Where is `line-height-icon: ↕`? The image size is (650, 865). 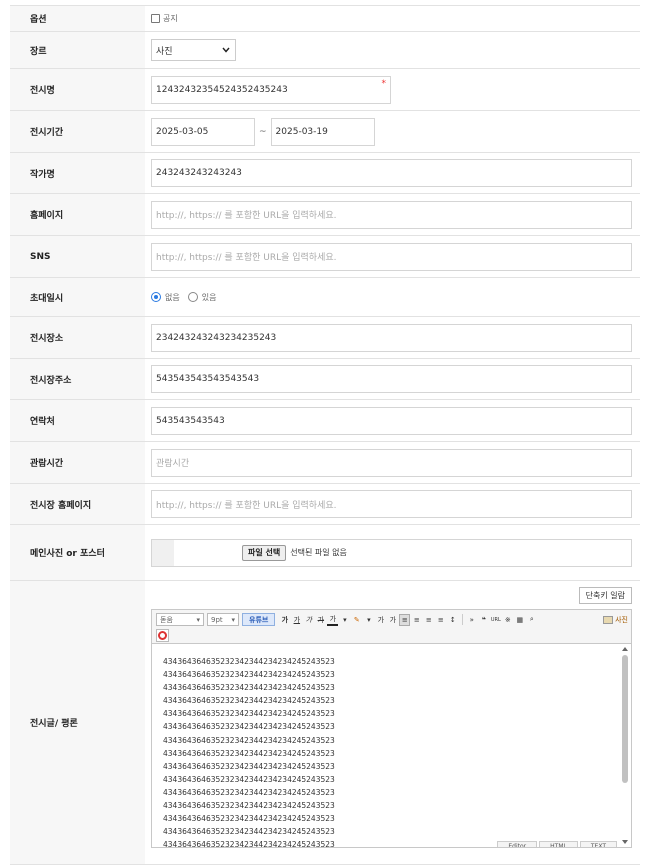
line-height-icon: ↕ is located at coordinates (452, 620).